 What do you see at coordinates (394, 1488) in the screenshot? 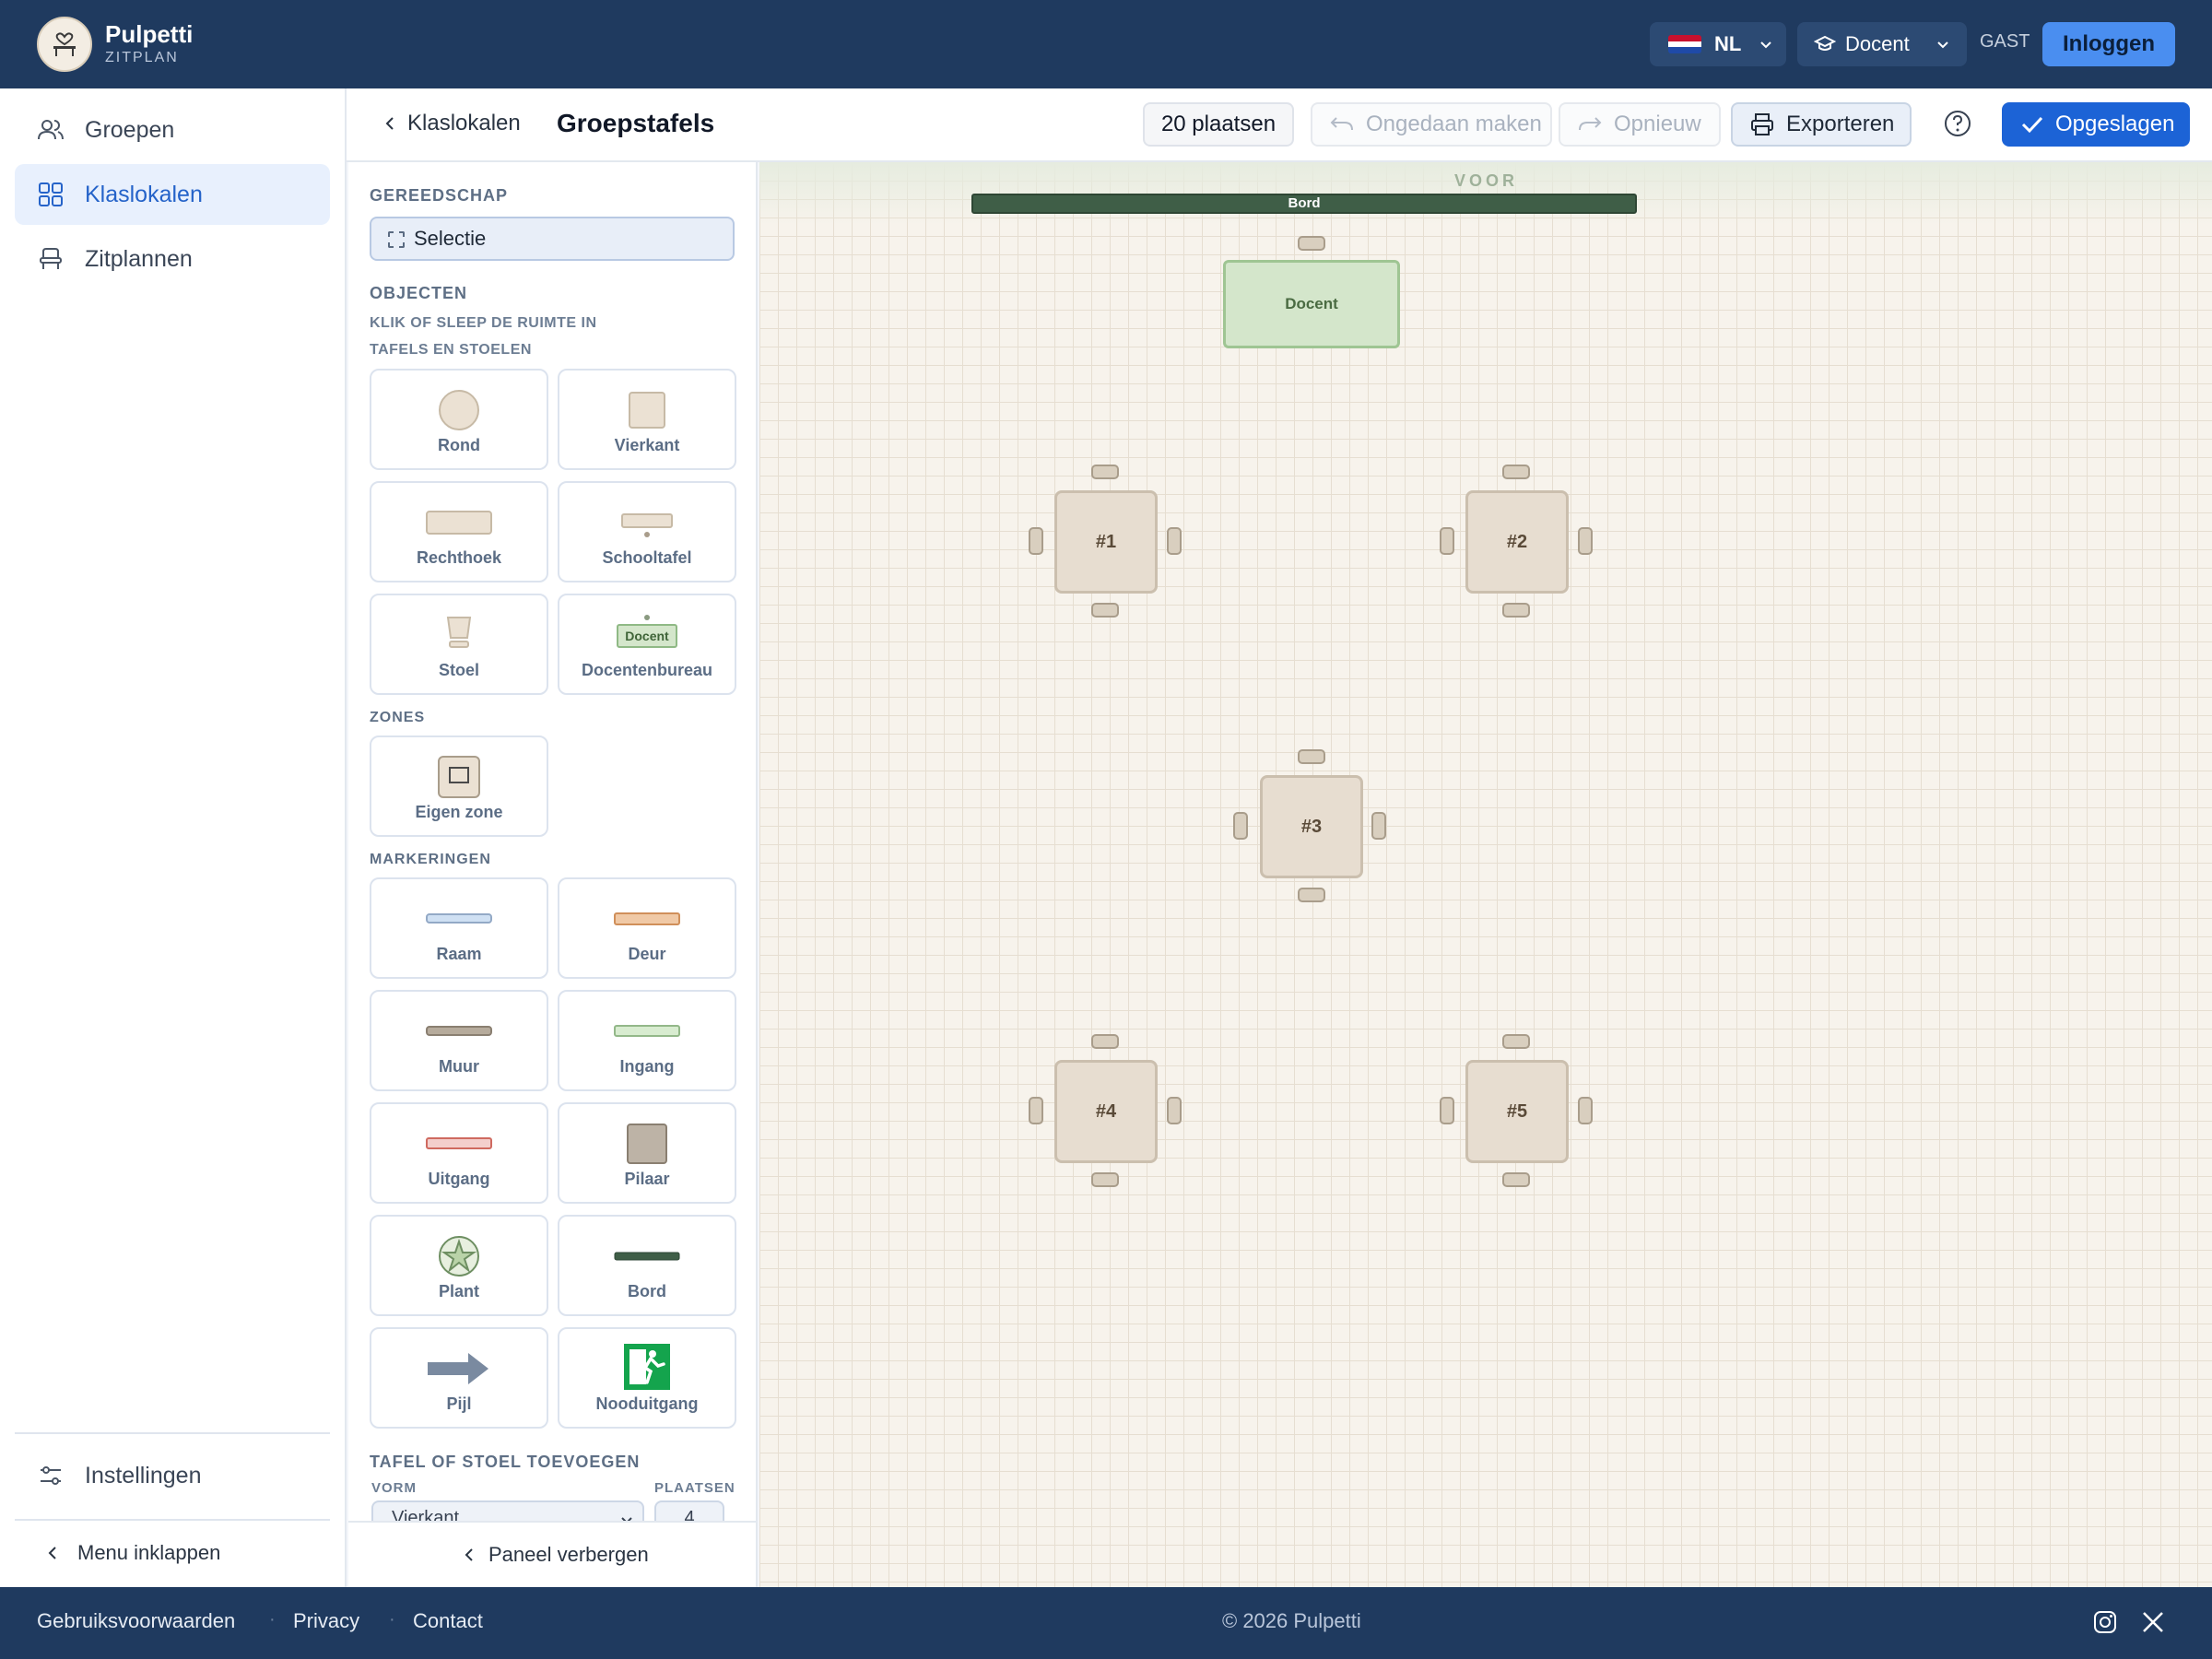
I see `shape-label: VORM` at bounding box center [394, 1488].